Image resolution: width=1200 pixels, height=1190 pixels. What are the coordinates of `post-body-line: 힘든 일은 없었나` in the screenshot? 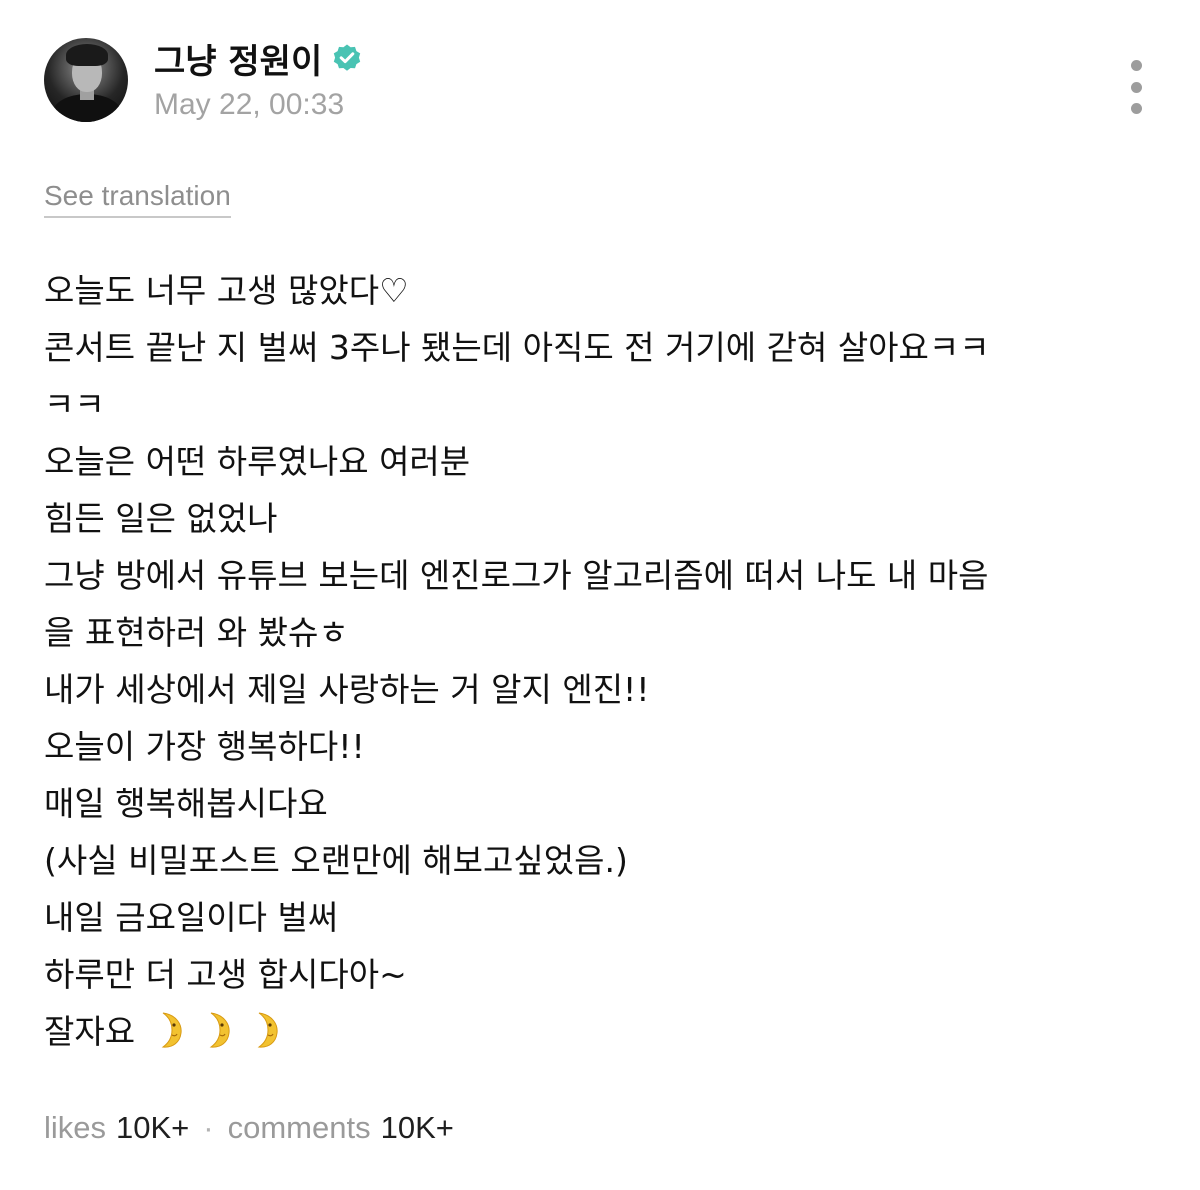 It's located at (161, 518).